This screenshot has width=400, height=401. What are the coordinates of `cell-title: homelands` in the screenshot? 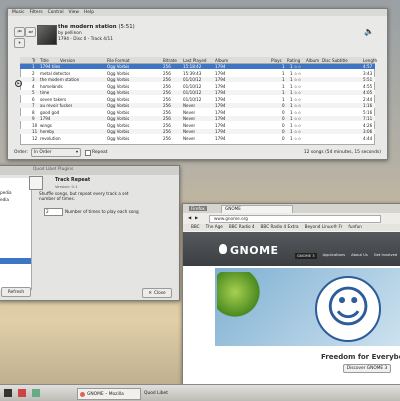 It's located at (51, 86).